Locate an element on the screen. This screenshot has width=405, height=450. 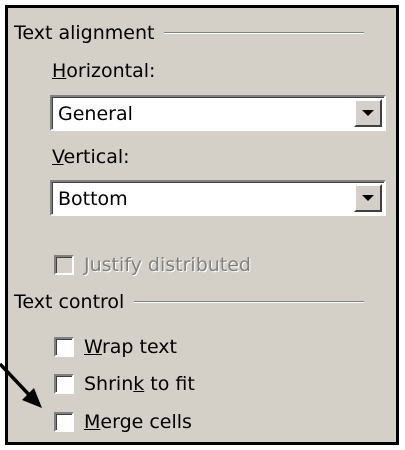
vertical-combobox-value: Bottom is located at coordinates (93, 199).